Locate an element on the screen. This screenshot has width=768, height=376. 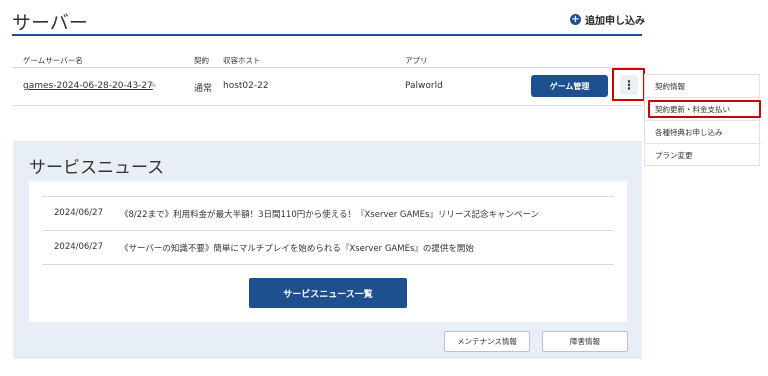
row-action-menu: 契約情報 契約更新・料金支払い 各種特典お申し込み プラン変更 is located at coordinates (702, 120).